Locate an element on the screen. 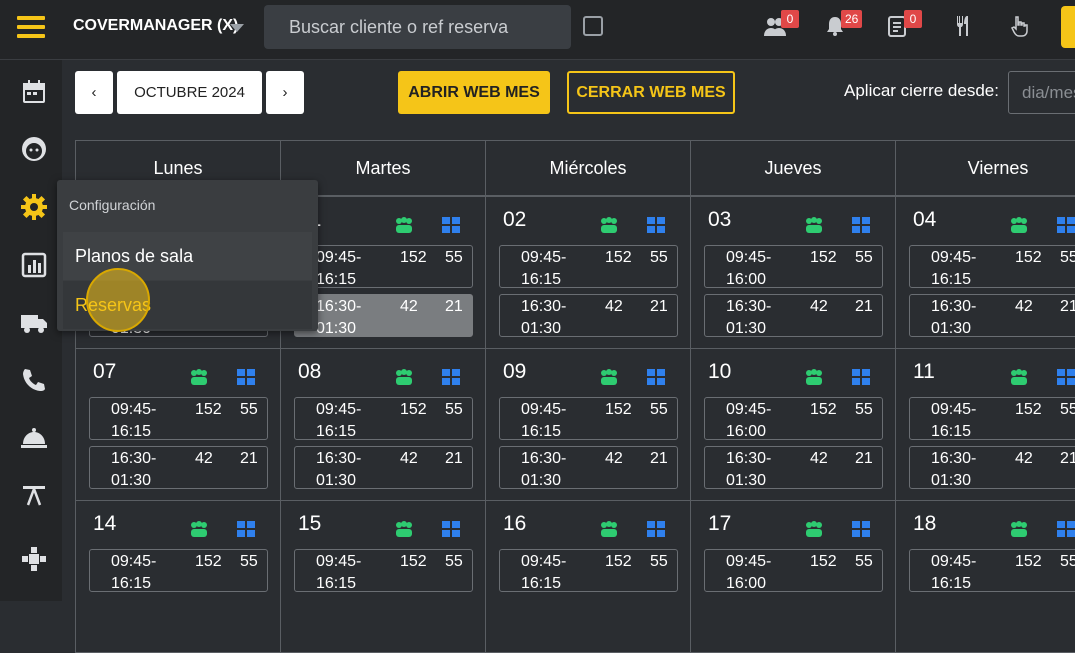 The image size is (1075, 653). calendar-day-cell: 08 09:45- 16:15 152 55 16:30- 01:30 42 21 is located at coordinates (383, 424).